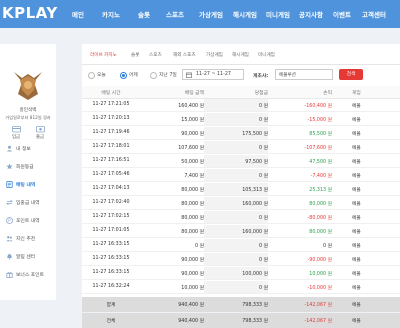  I want to click on cell-bet-time: 11-27 17:01:05, so click(111, 230).